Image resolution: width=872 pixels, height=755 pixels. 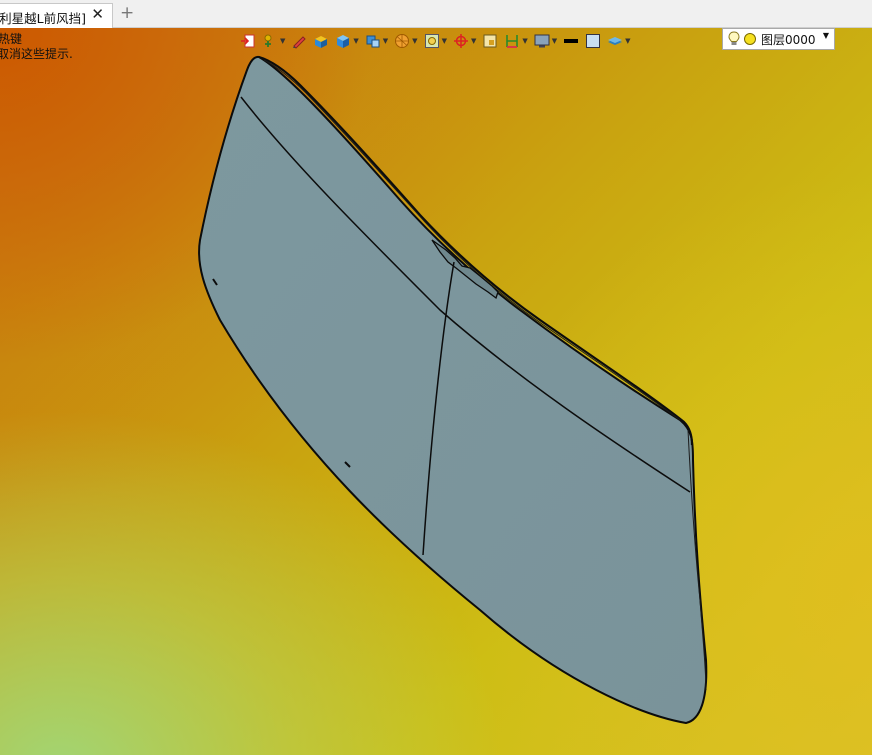 I want to click on frame-icon, so click(x=490, y=41).